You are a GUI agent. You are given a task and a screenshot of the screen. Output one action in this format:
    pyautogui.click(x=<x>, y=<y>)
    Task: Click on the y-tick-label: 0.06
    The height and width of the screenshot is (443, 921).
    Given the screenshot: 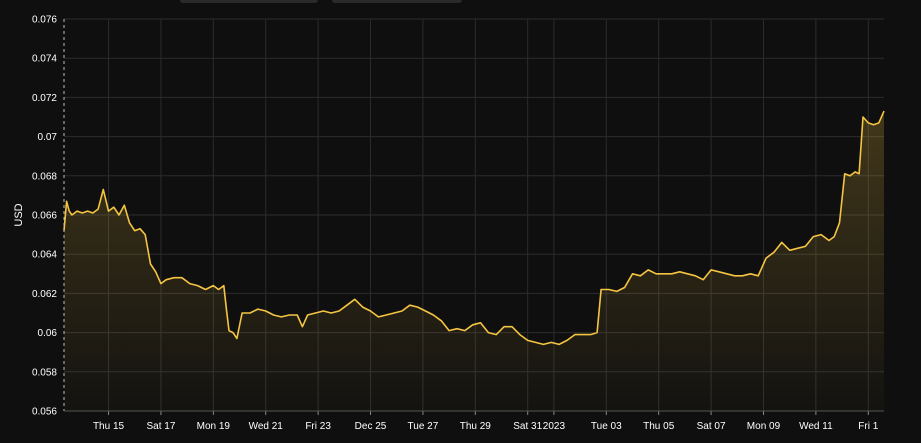 What is the action you would take?
    pyautogui.click(x=48, y=333)
    